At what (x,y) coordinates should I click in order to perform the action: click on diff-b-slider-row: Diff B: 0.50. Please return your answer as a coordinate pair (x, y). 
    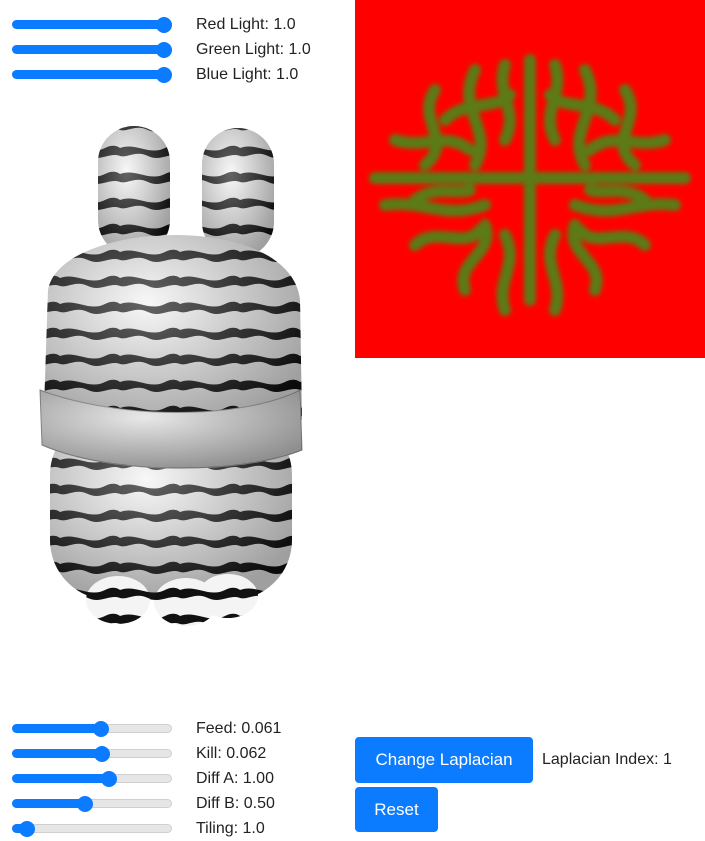
    Looking at the image, I should click on (143, 803).